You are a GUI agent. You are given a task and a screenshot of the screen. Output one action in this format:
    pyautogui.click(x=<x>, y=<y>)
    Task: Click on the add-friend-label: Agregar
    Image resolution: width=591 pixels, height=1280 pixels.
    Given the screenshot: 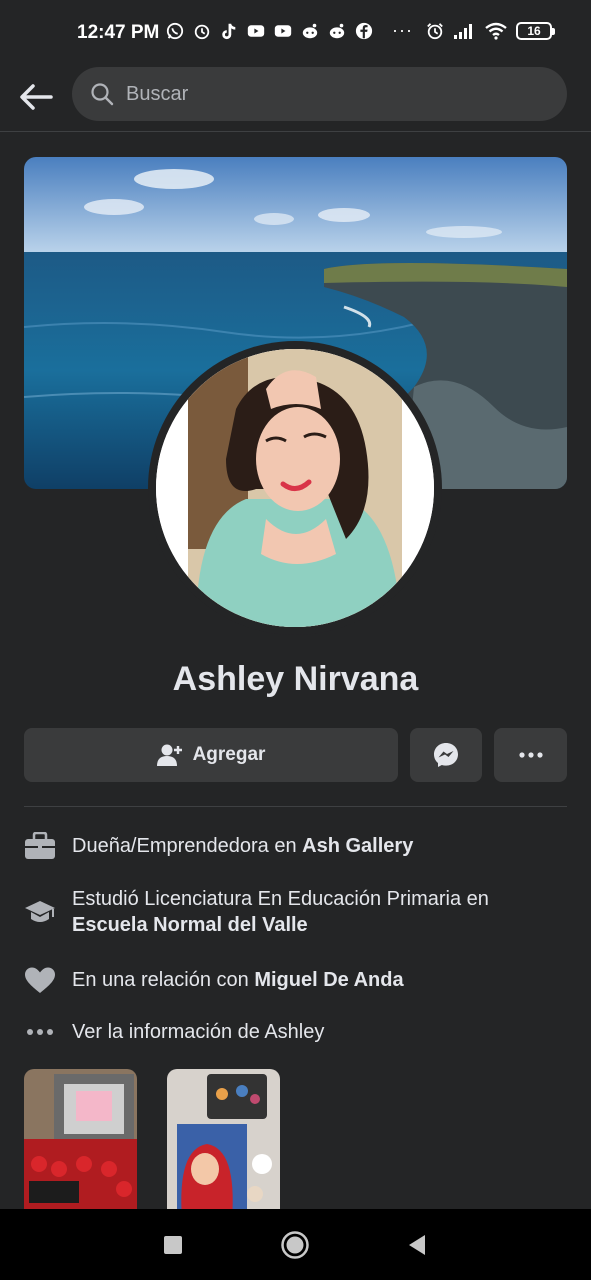 What is the action you would take?
    pyautogui.click(x=229, y=754)
    